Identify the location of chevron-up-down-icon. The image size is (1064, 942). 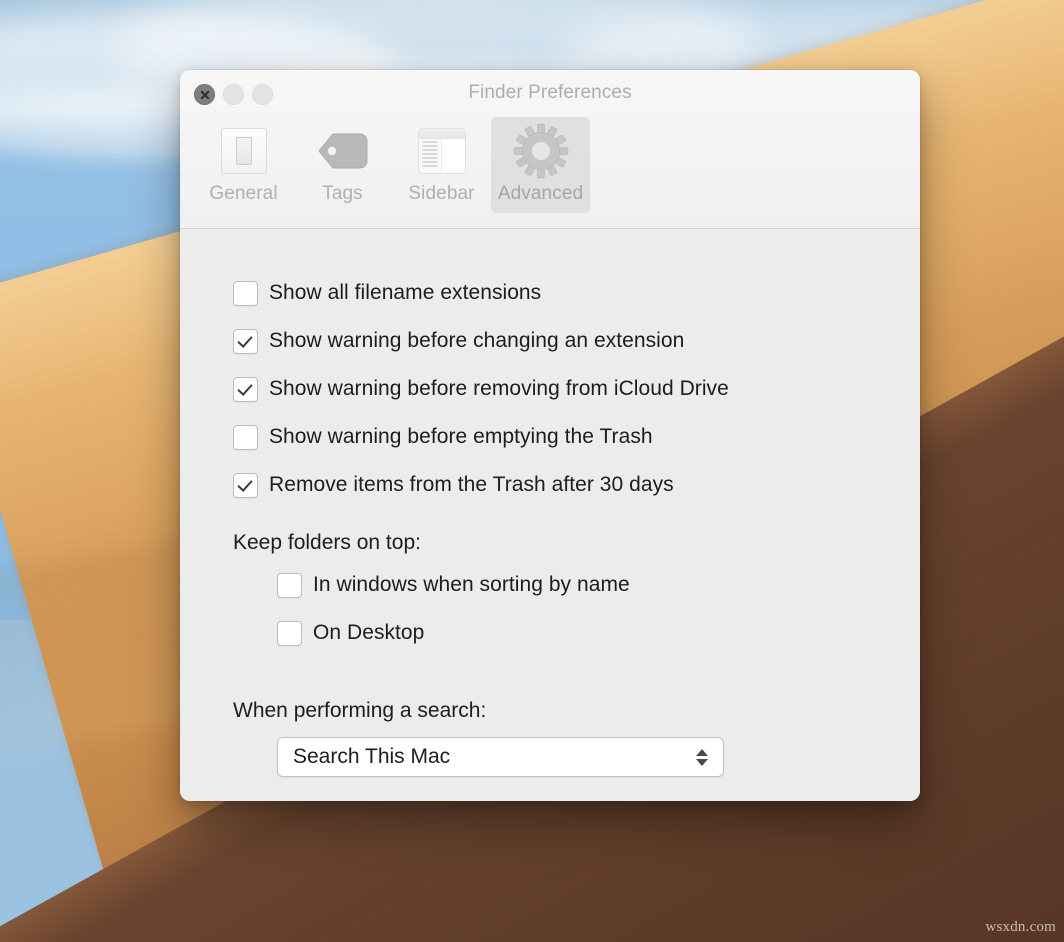
(702, 757).